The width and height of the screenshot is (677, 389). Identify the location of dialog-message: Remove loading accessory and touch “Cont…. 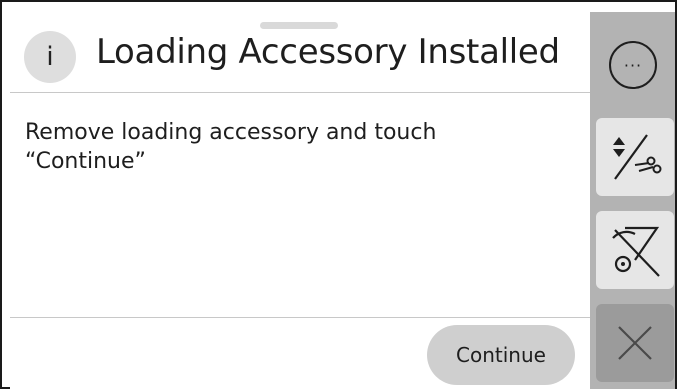
(231, 147).